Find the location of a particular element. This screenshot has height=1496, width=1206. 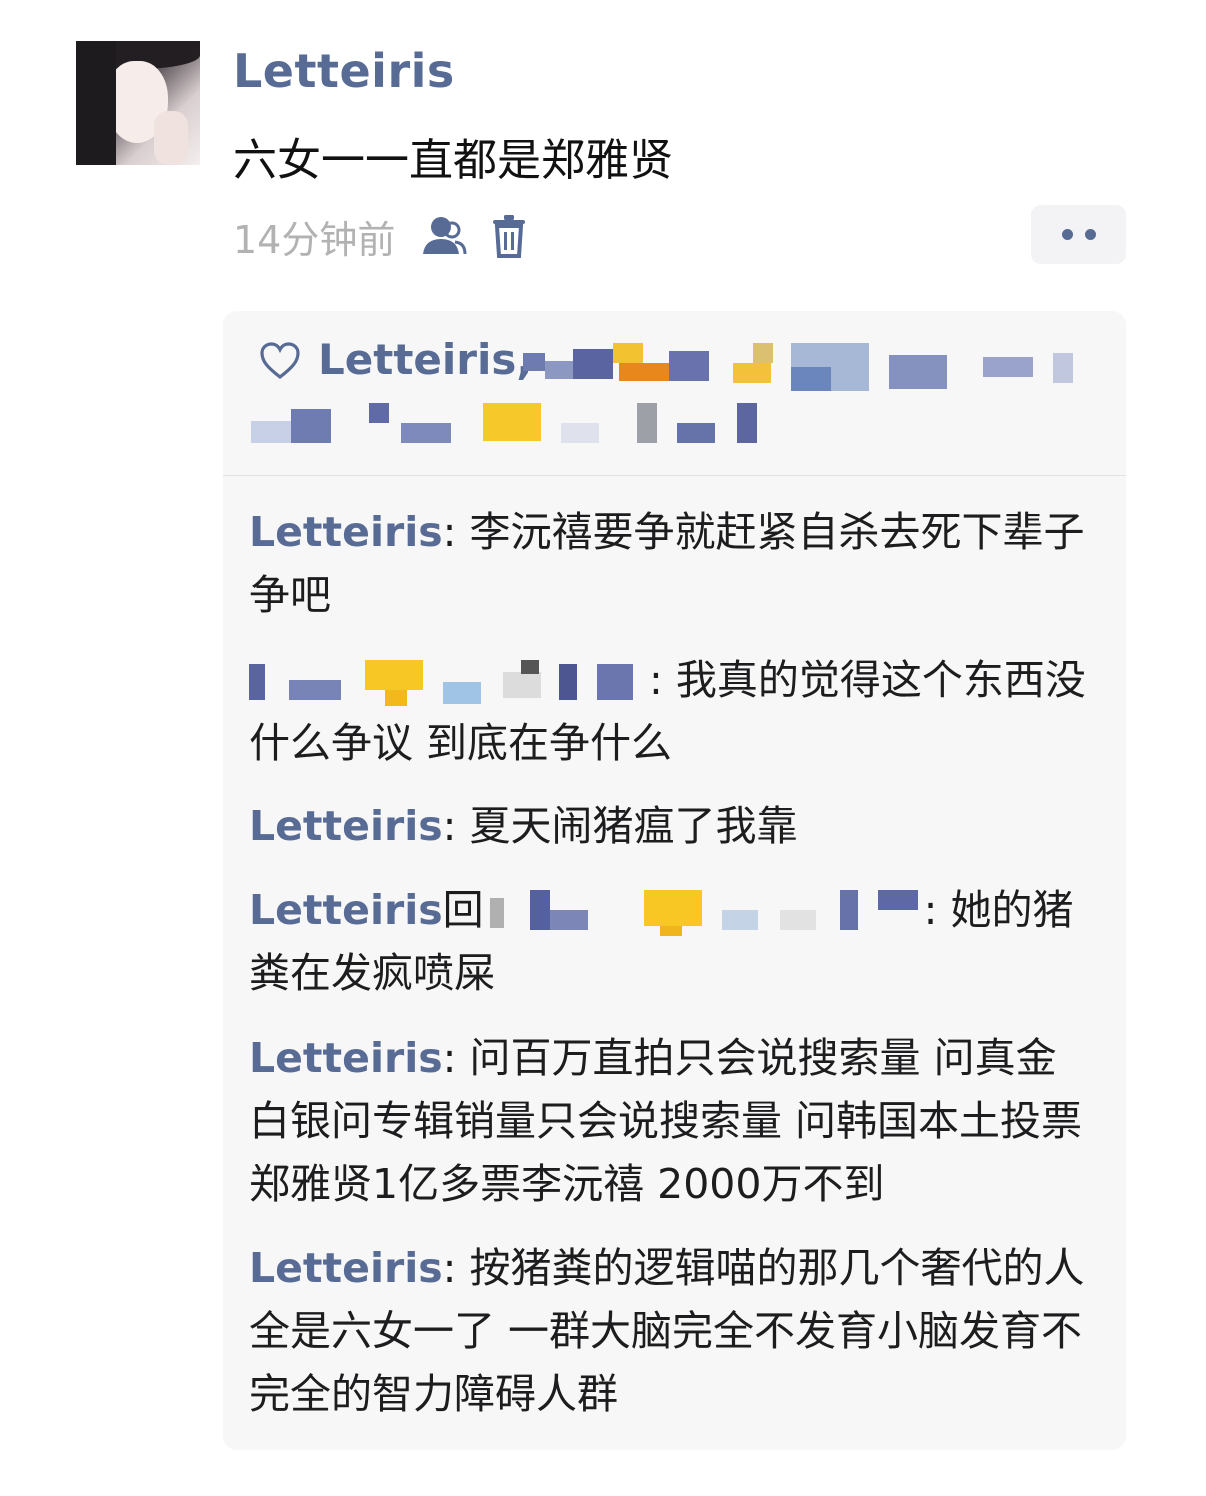

post-text: 六女一一直都是郑雅贤 is located at coordinates (453, 160).